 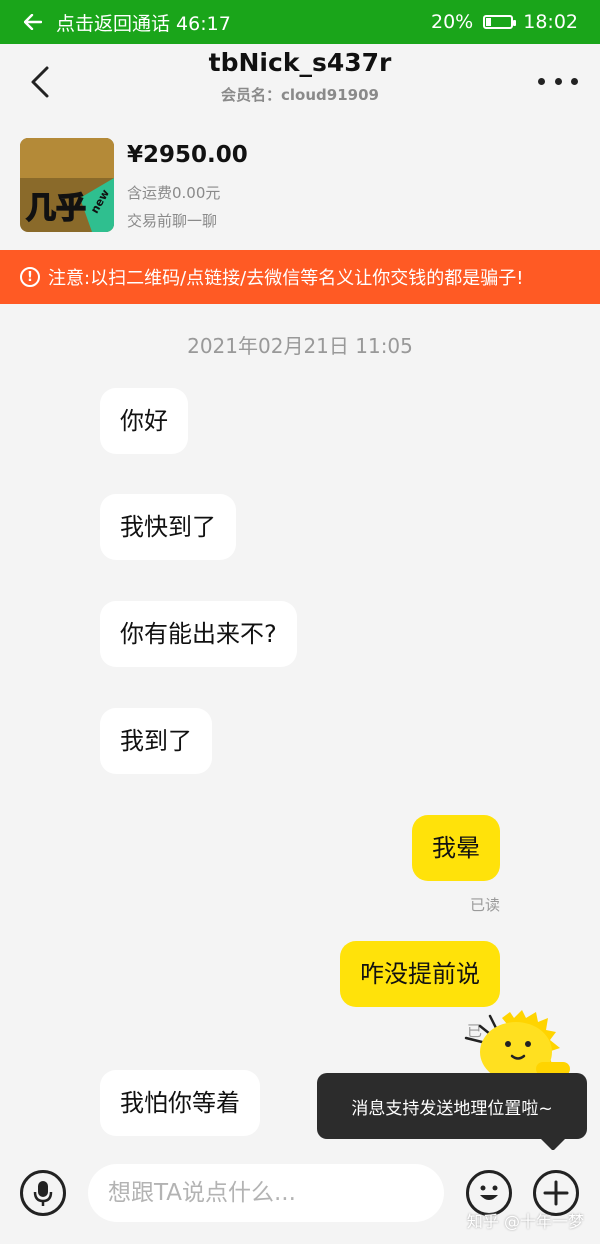 What do you see at coordinates (500, 22) in the screenshot?
I see `battery-icon` at bounding box center [500, 22].